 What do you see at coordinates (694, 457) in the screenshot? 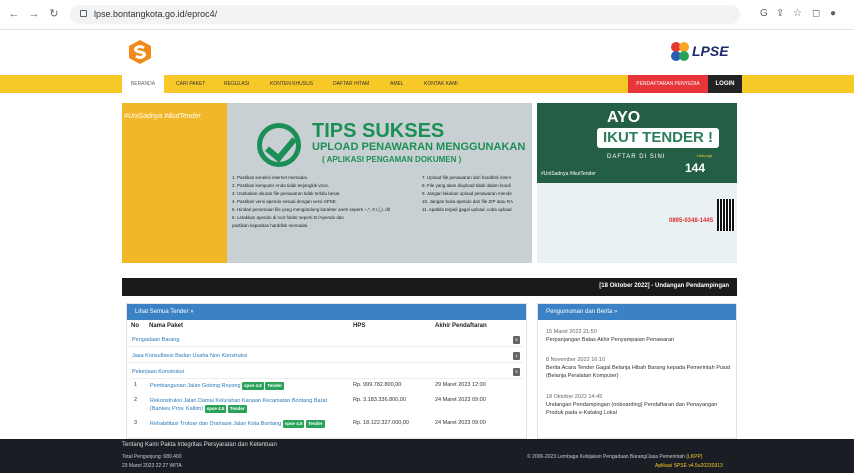
I see `footer-lkpp: (LKPP)` at bounding box center [694, 457].